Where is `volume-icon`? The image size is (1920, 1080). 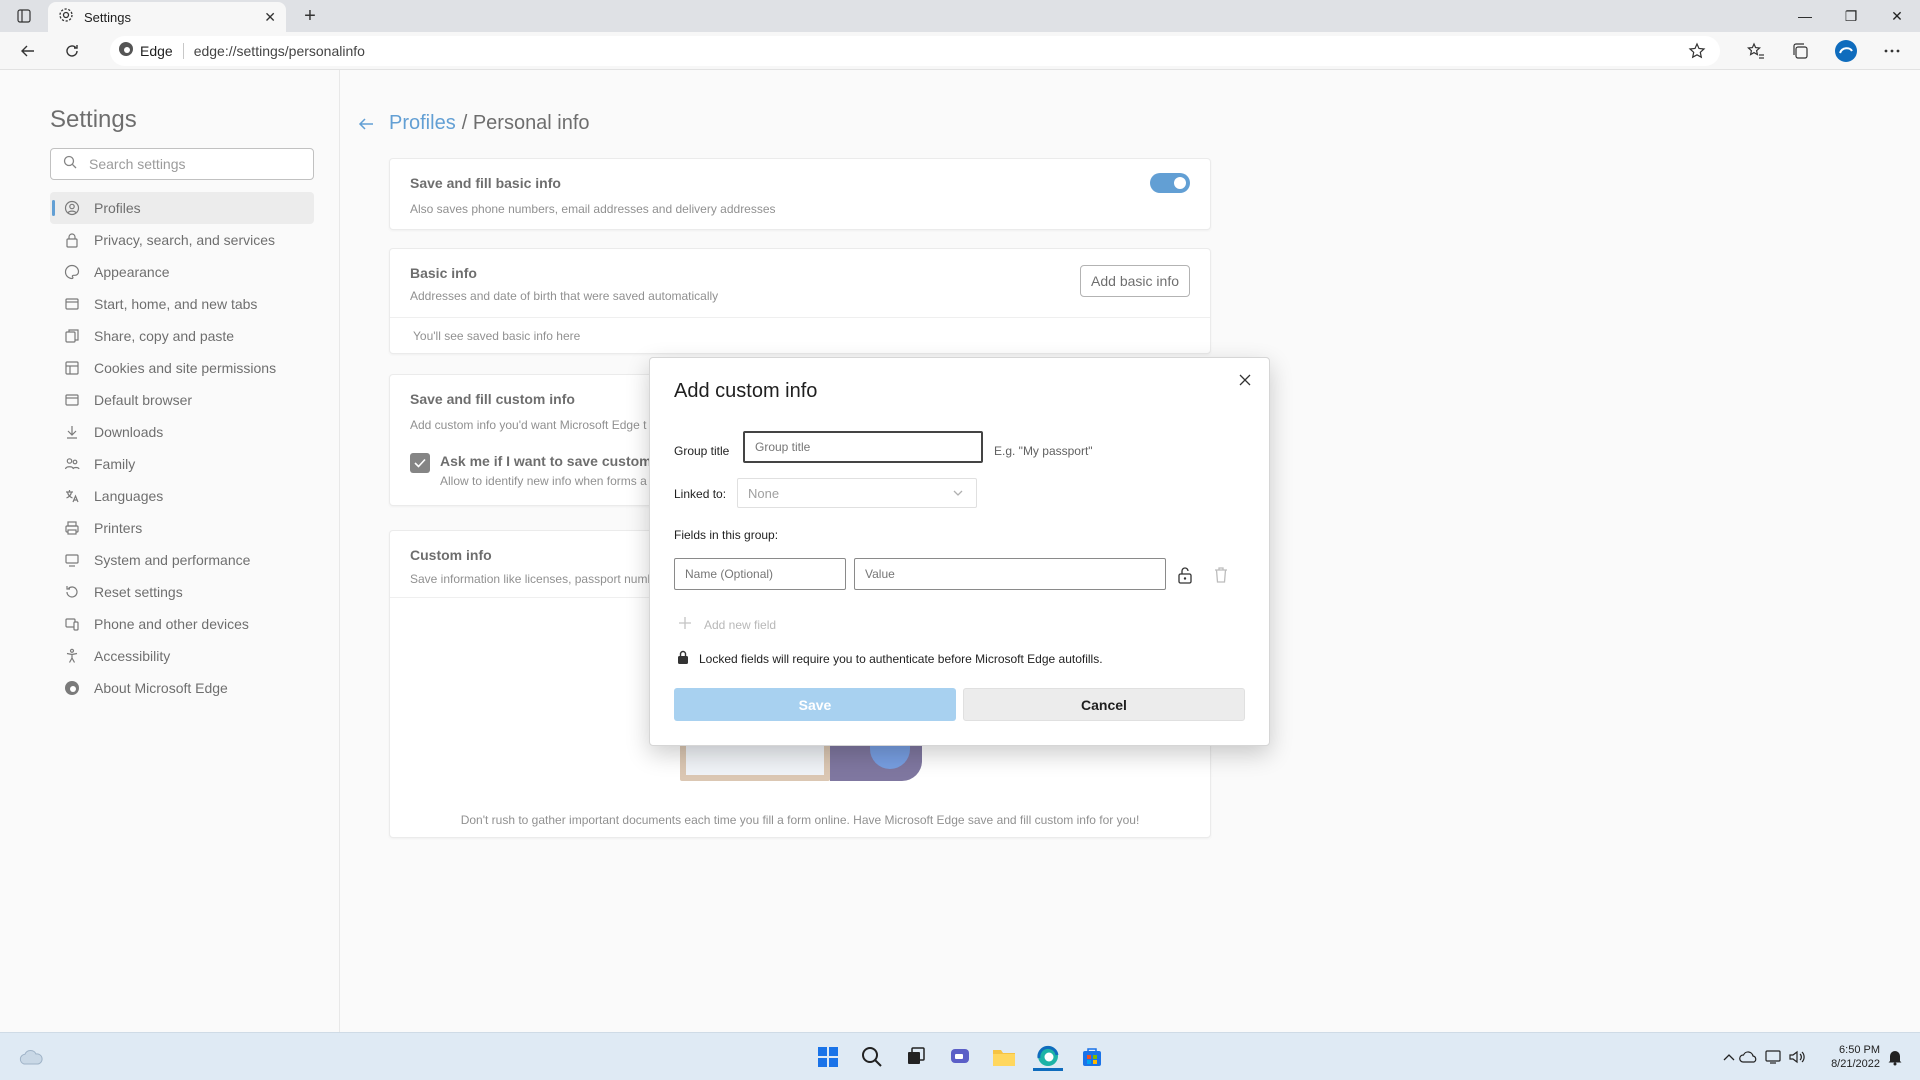 volume-icon is located at coordinates (1797, 1057).